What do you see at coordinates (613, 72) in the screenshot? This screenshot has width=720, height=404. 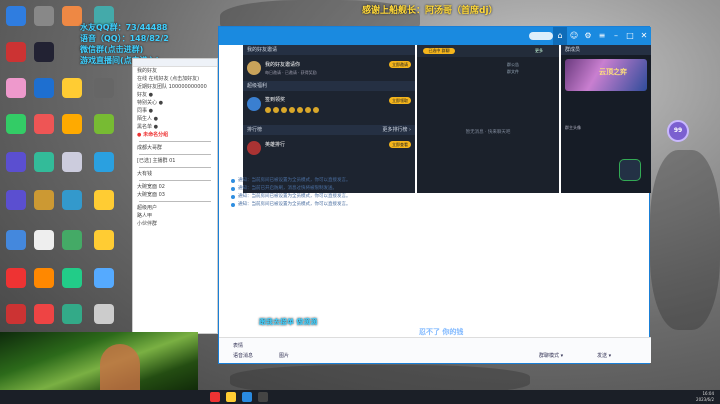 I see `banner-title: 云顶之弈` at bounding box center [613, 72].